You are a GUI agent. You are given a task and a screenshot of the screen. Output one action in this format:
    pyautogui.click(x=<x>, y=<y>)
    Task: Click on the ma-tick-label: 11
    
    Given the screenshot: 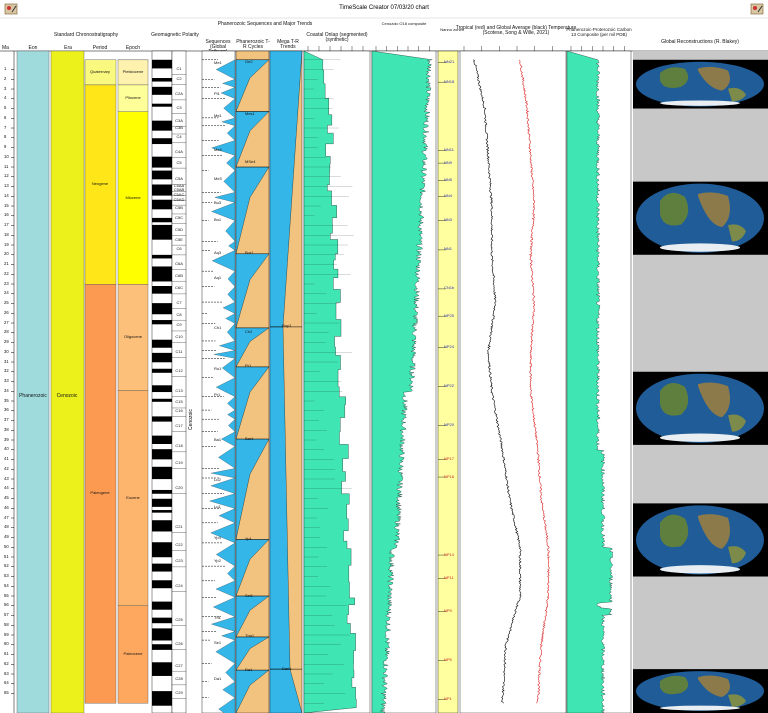 What is the action you would take?
    pyautogui.click(x=6, y=166)
    